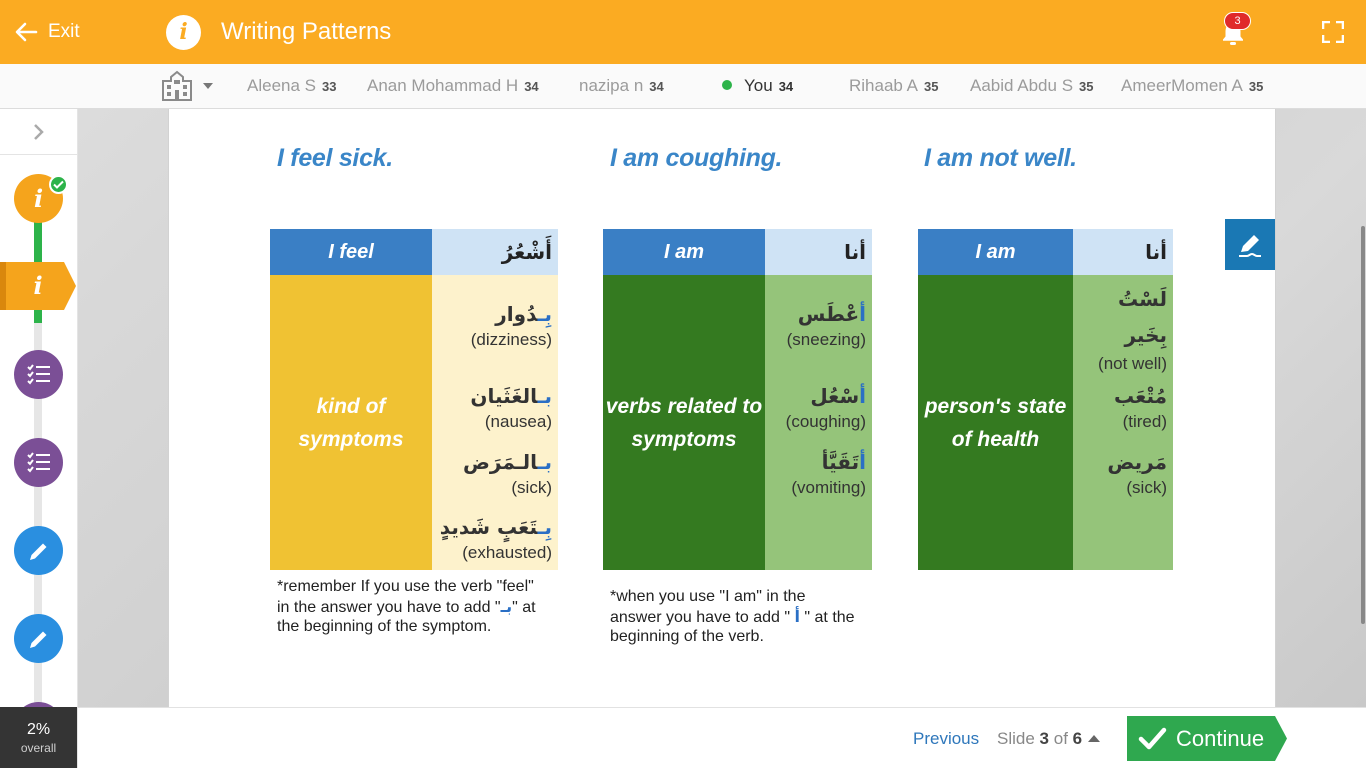 This screenshot has height=768, width=1366. What do you see at coordinates (1132, 363) in the screenshot?
I see `example-english: (not well)` at bounding box center [1132, 363].